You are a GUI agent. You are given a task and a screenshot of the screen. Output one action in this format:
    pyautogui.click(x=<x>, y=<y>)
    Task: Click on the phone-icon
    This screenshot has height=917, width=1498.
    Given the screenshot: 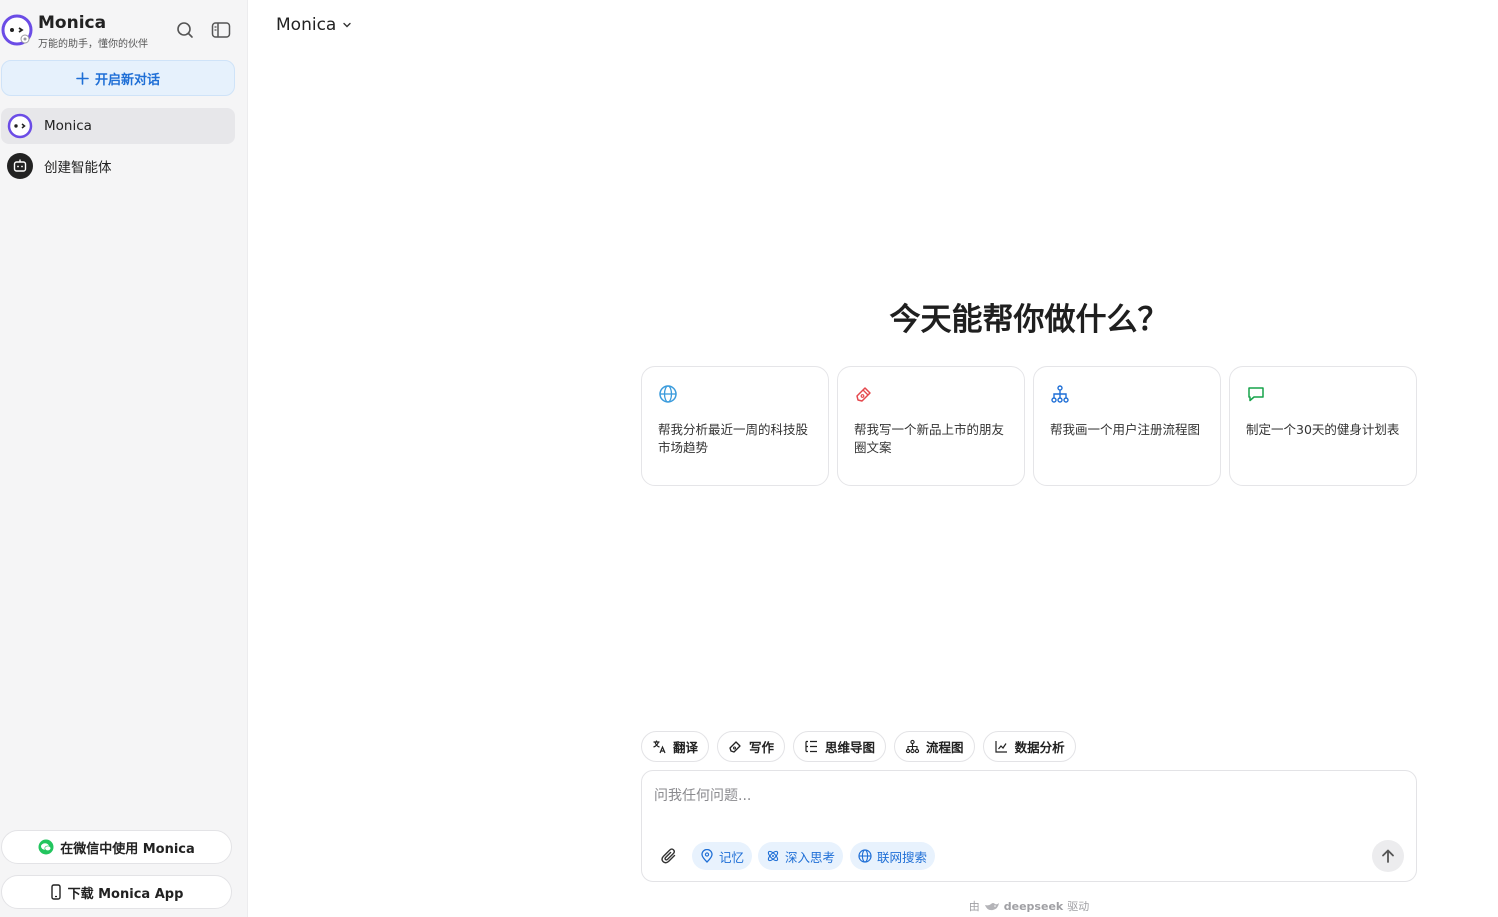 What is the action you would take?
    pyautogui.click(x=55, y=892)
    